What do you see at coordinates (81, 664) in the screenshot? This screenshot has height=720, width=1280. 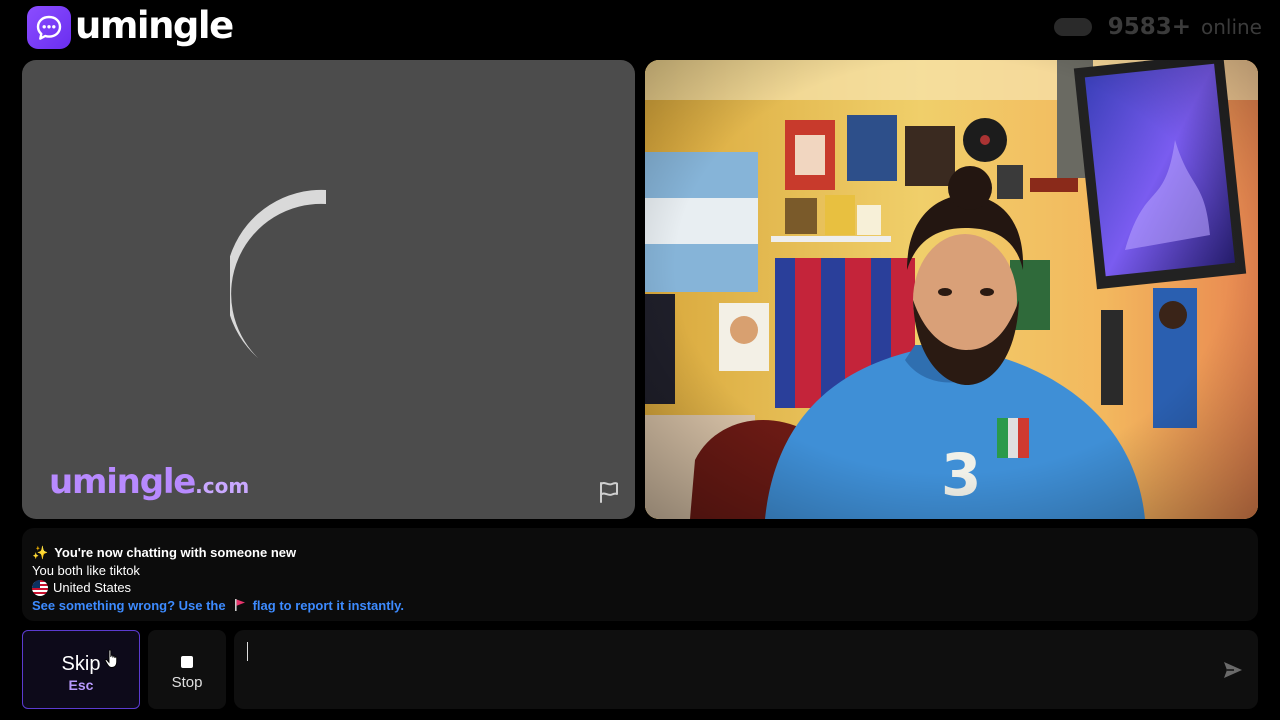 I see `skip-label: Skip` at bounding box center [81, 664].